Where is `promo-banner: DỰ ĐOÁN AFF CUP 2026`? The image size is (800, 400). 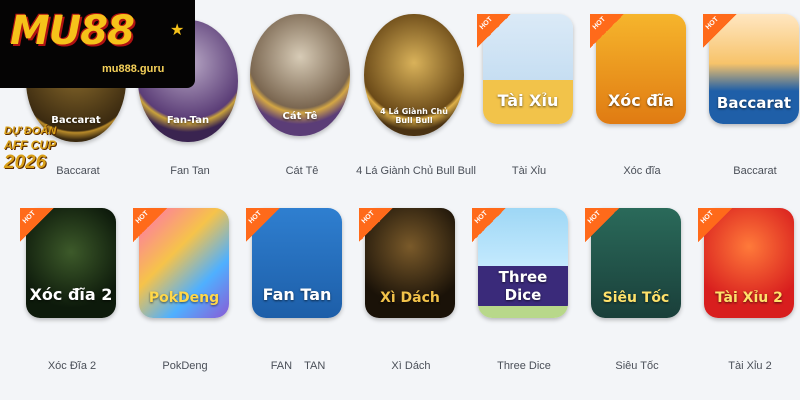
promo-banner: DỰ ĐOÁN AFF CUP 2026 is located at coordinates (34, 149).